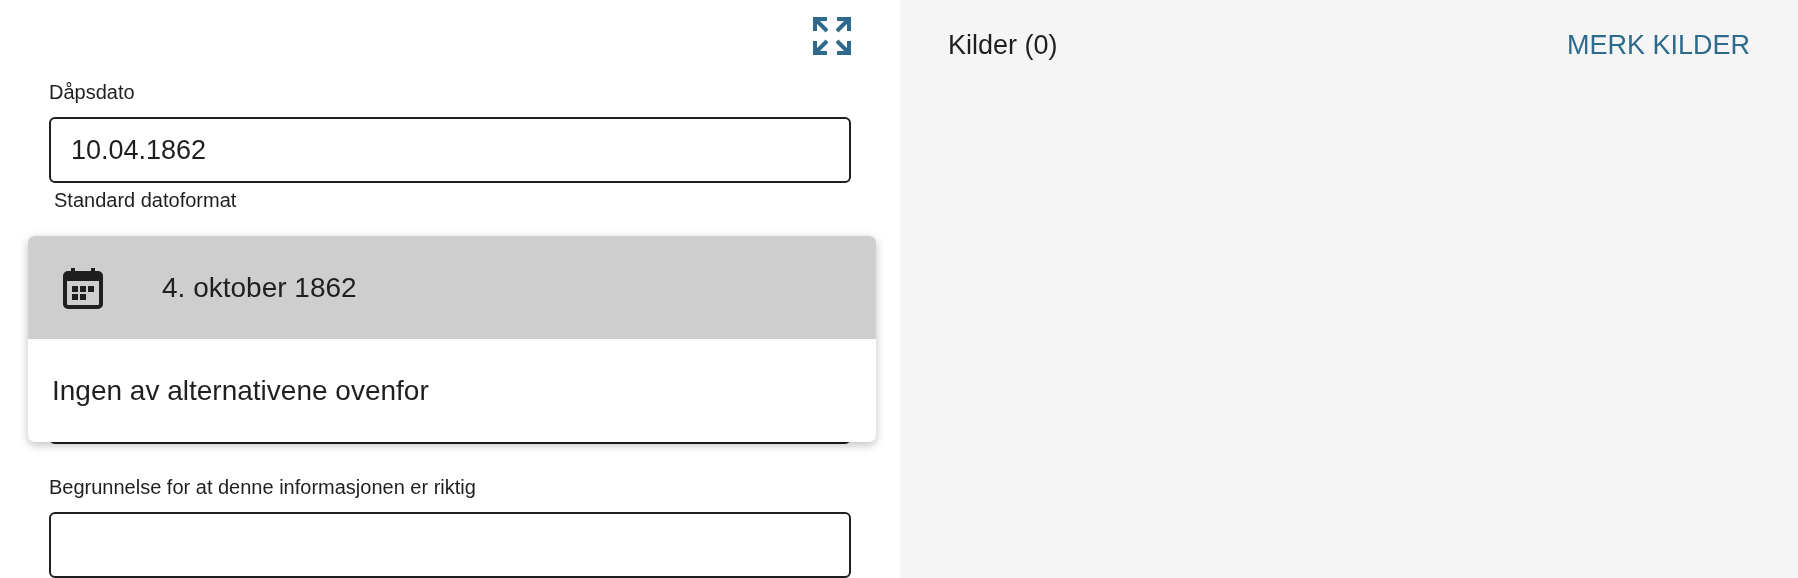 This screenshot has width=1798, height=578. What do you see at coordinates (1003, 45) in the screenshot?
I see `sources-title: Kilder (0)` at bounding box center [1003, 45].